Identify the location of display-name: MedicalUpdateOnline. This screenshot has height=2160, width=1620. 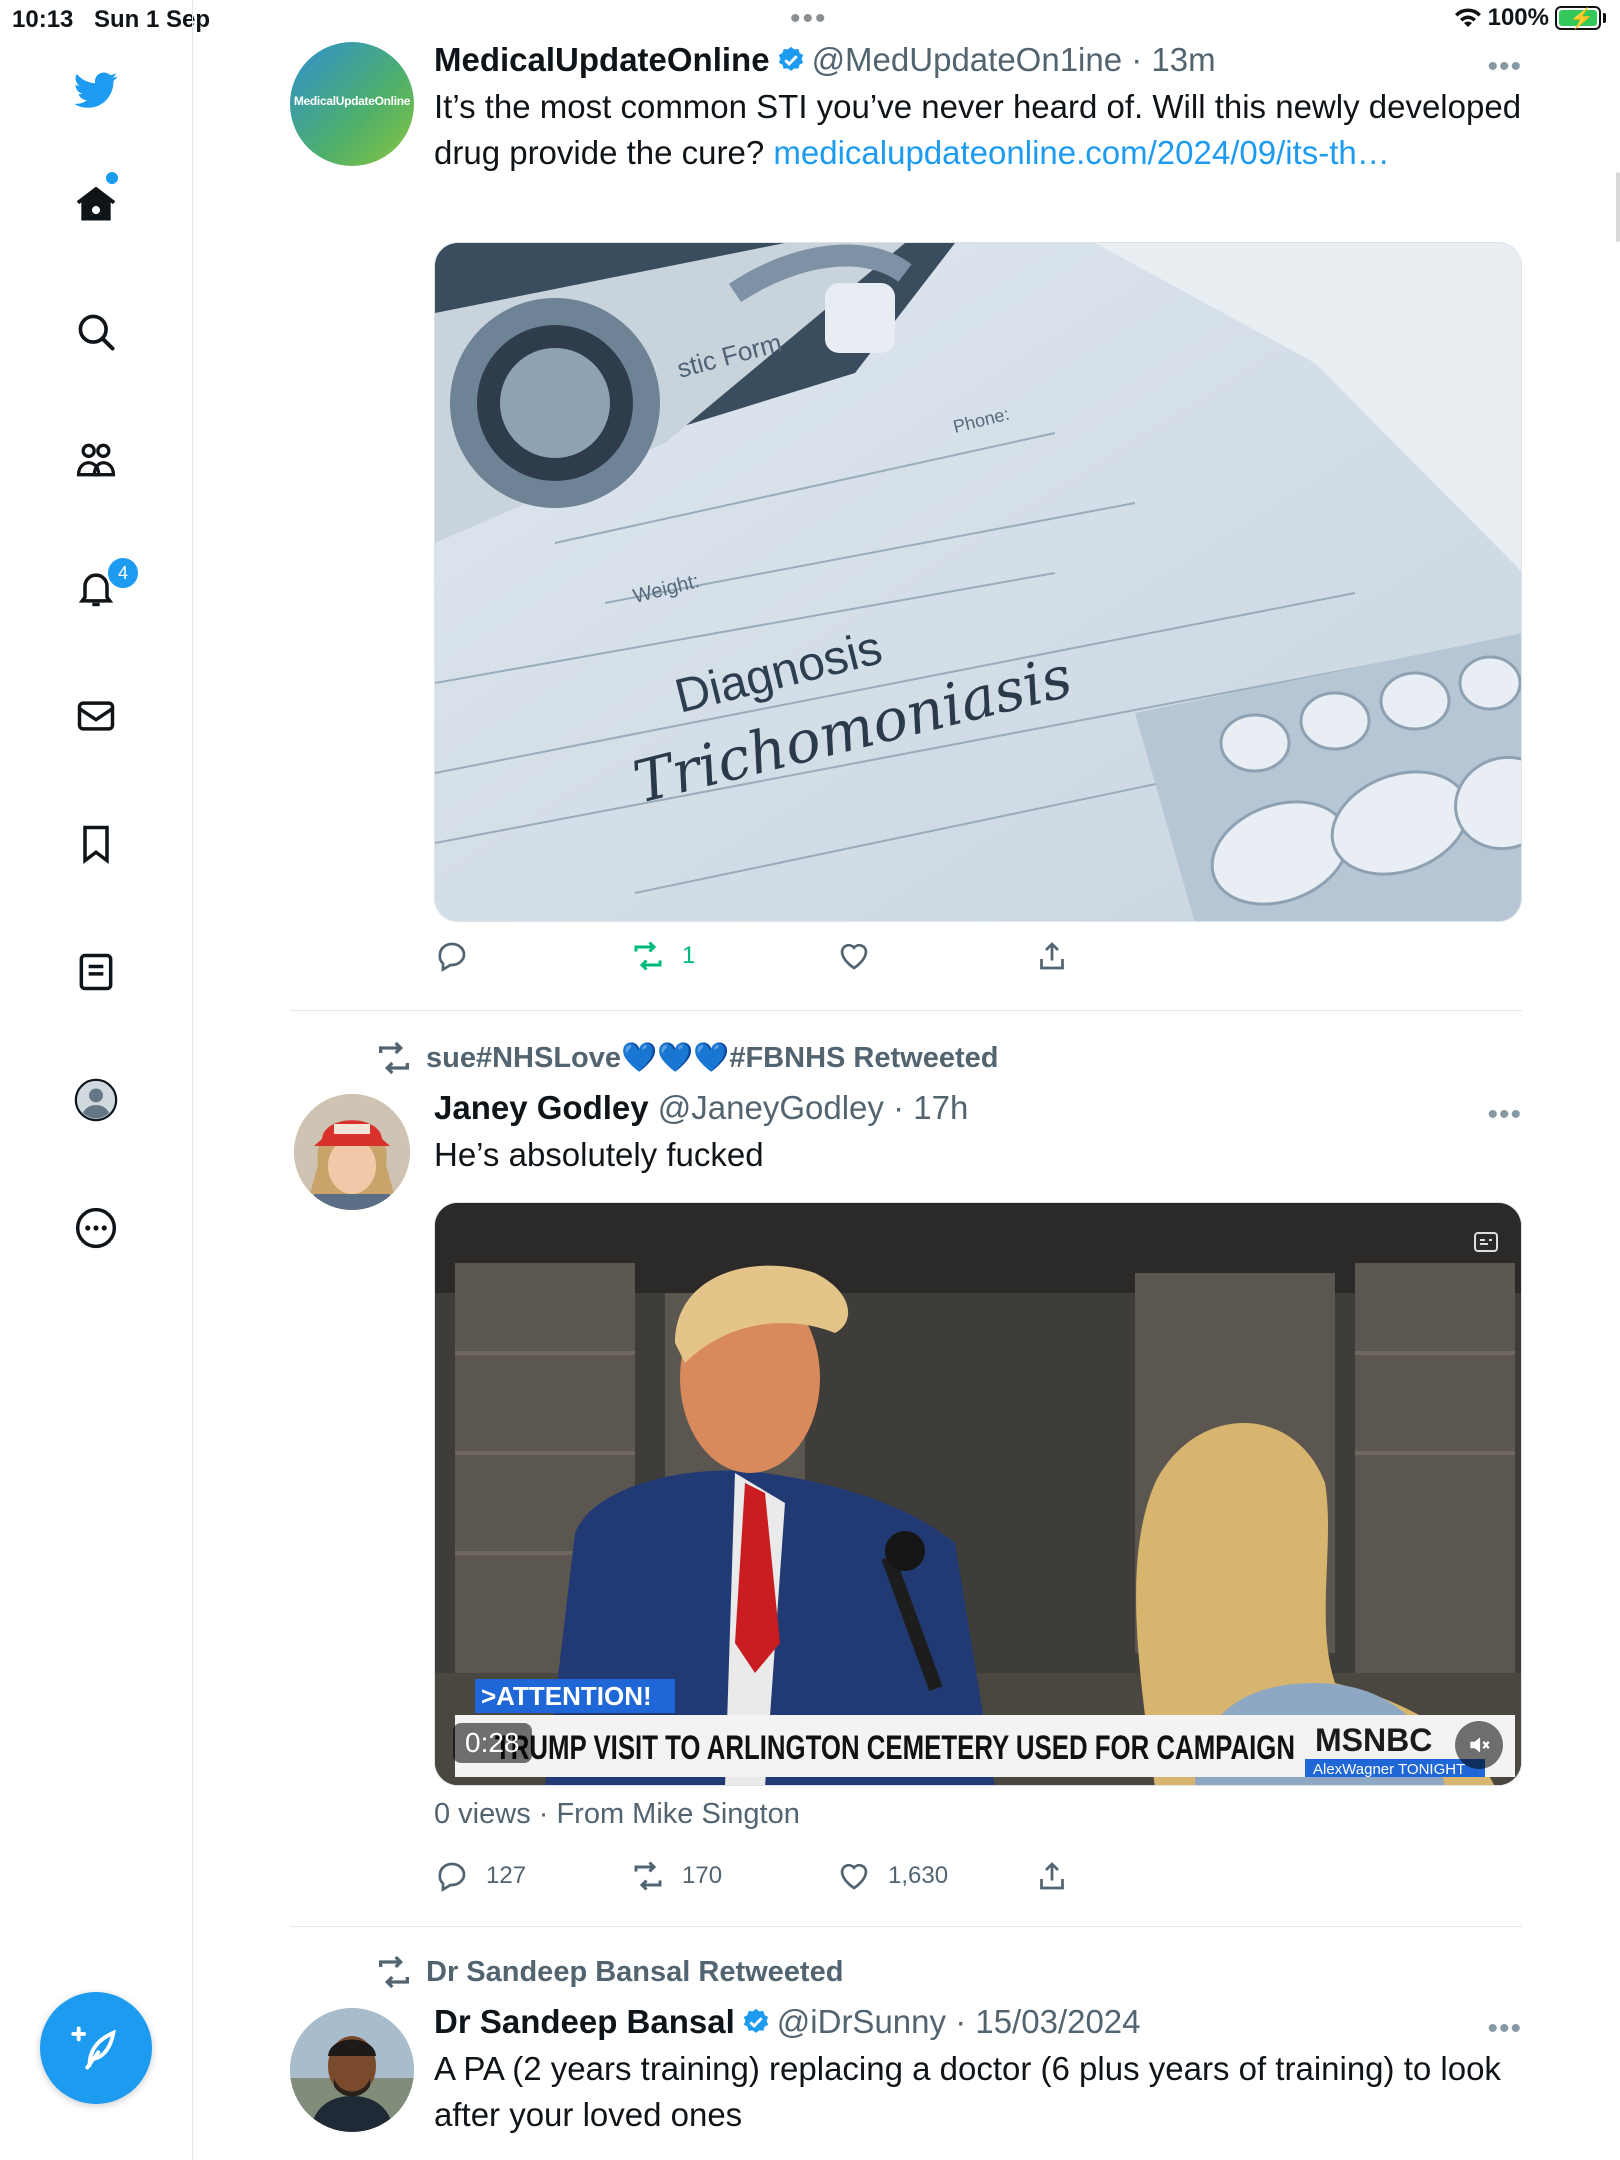
(602, 59).